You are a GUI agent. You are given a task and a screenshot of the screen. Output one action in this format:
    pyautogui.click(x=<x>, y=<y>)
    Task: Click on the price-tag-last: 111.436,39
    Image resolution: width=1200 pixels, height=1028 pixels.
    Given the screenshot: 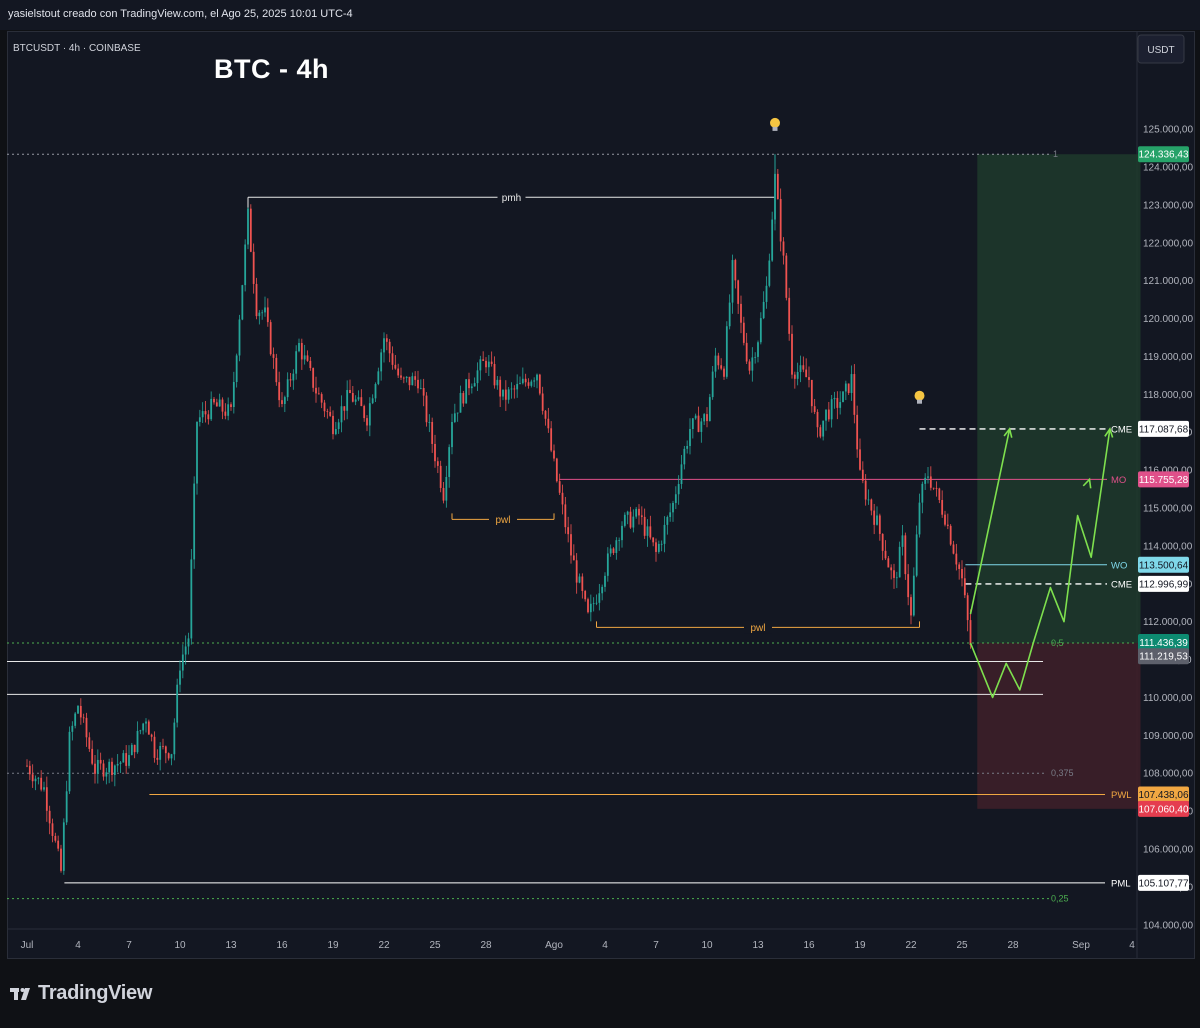 What is the action you would take?
    pyautogui.click(x=1163, y=643)
    